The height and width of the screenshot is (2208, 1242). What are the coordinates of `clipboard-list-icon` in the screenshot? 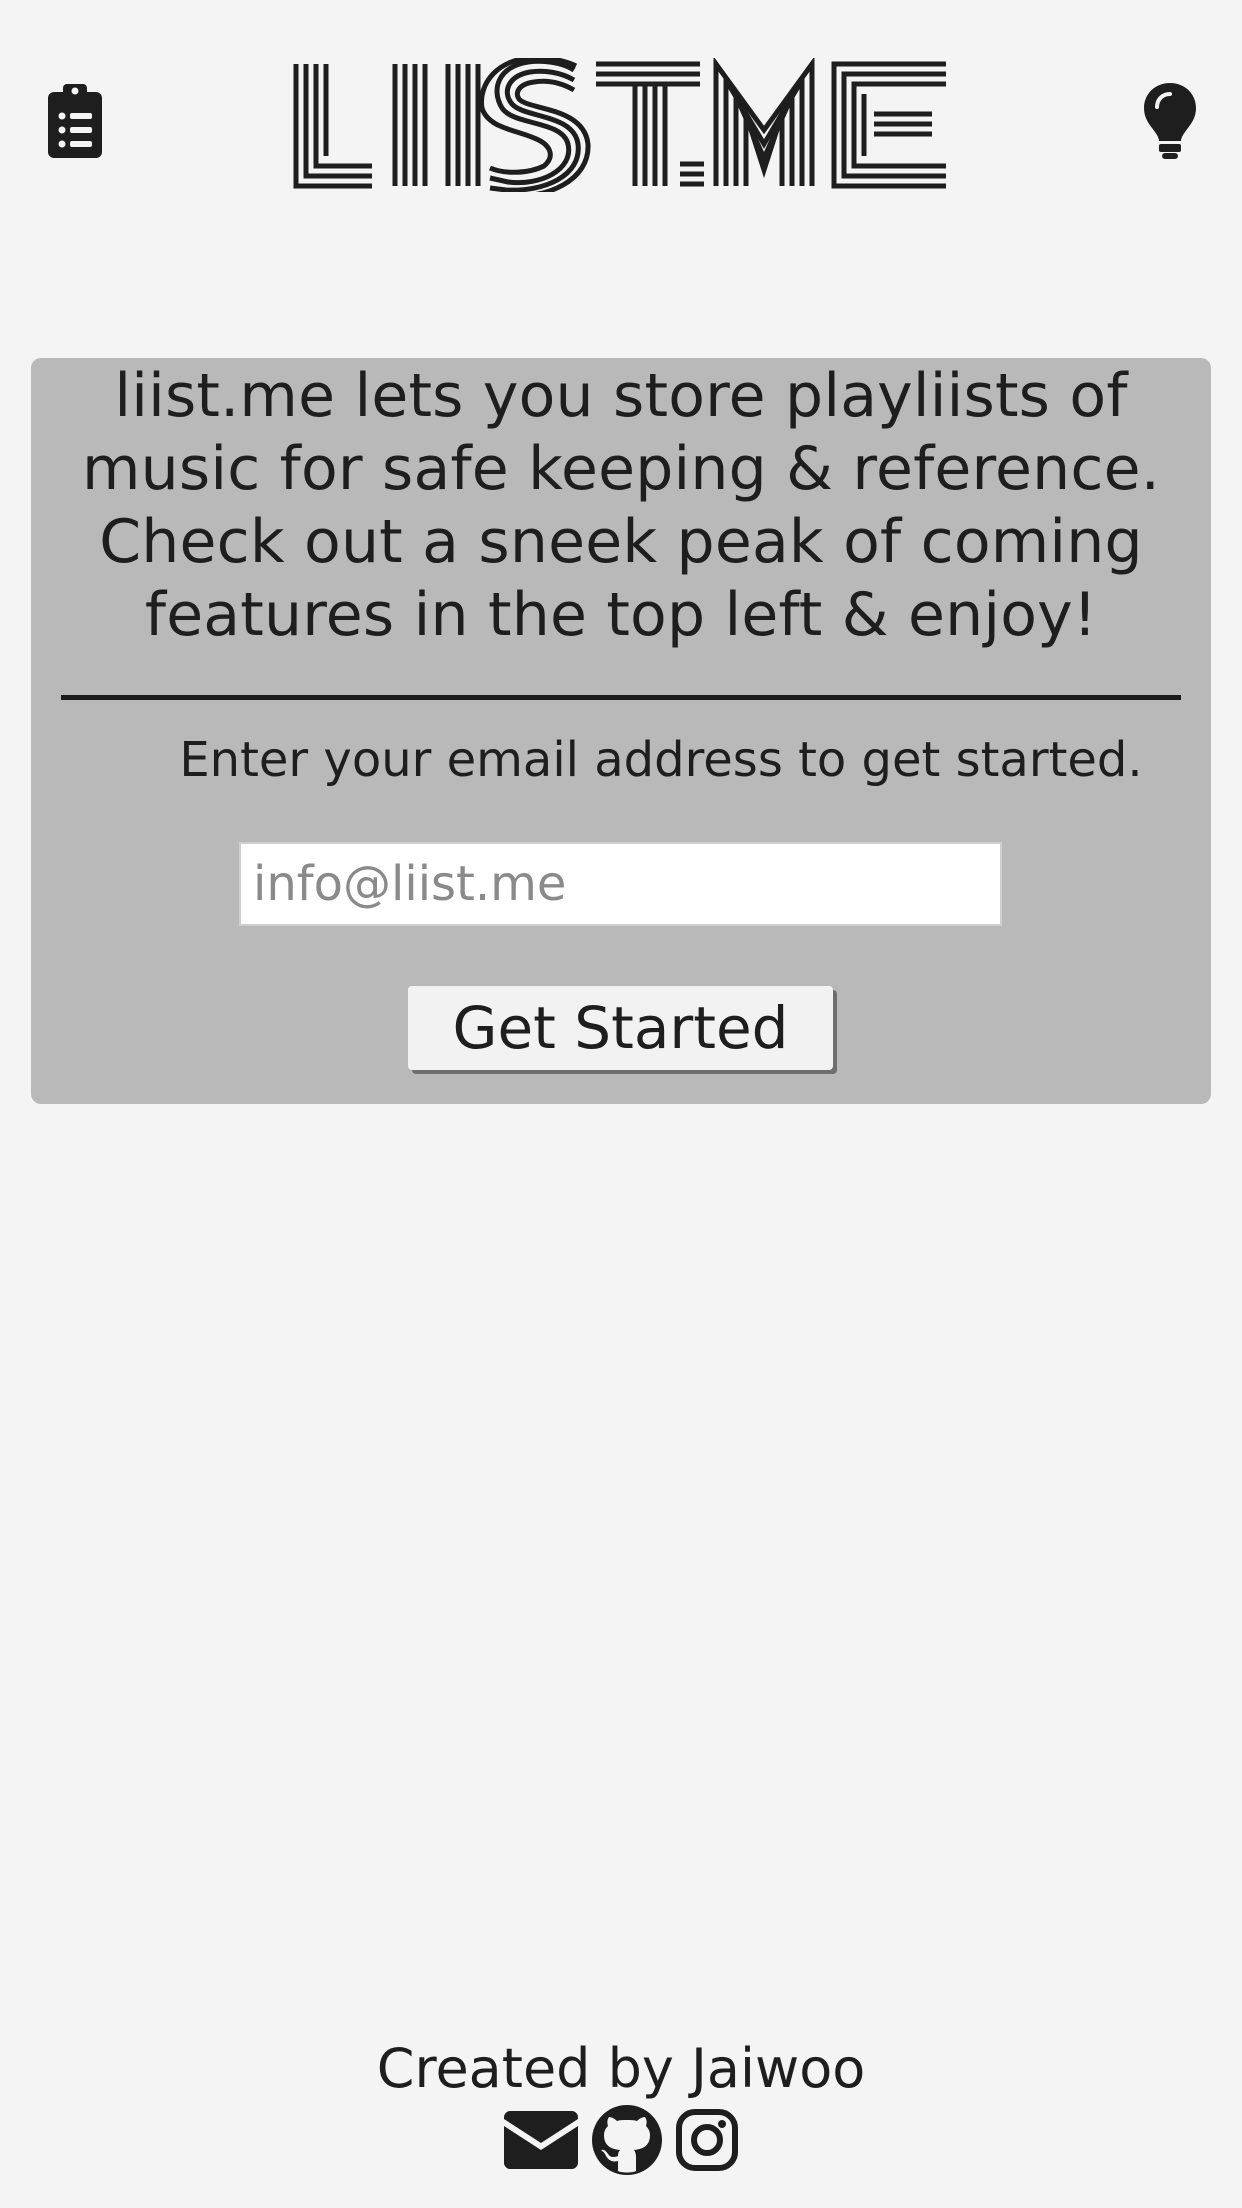 It's located at (75, 121).